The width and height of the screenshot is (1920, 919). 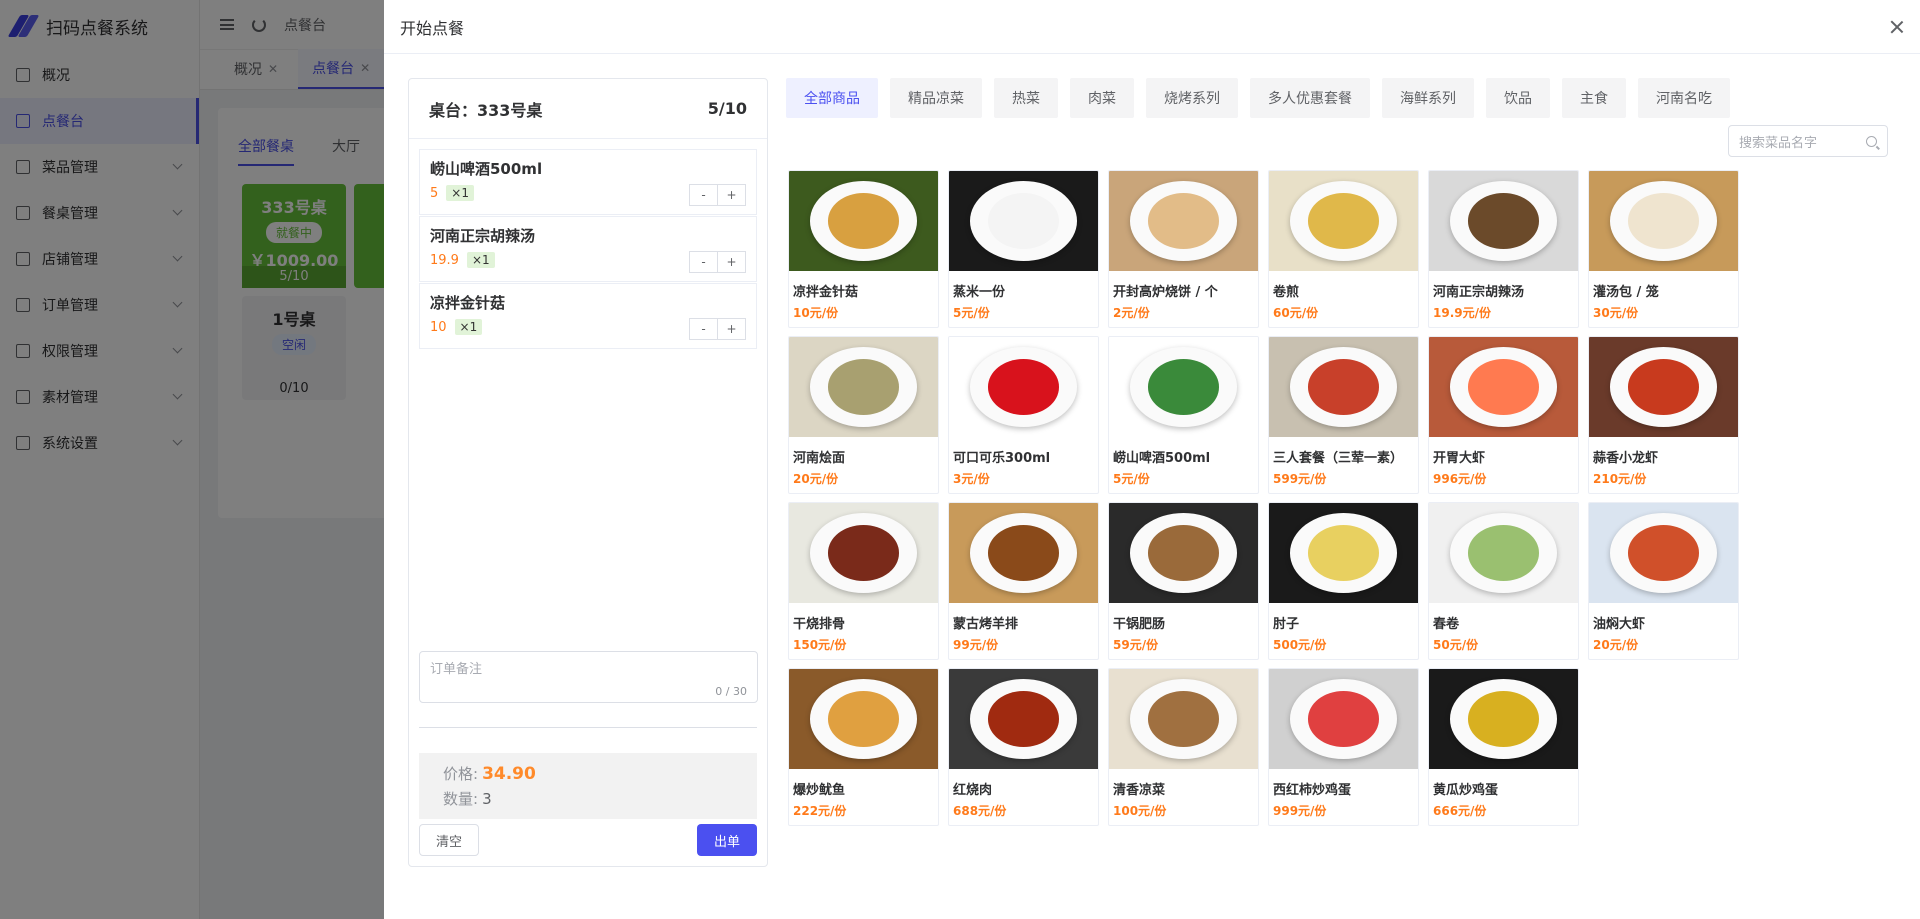 What do you see at coordinates (449, 840) in the screenshot?
I see `clear-button: 清空` at bounding box center [449, 840].